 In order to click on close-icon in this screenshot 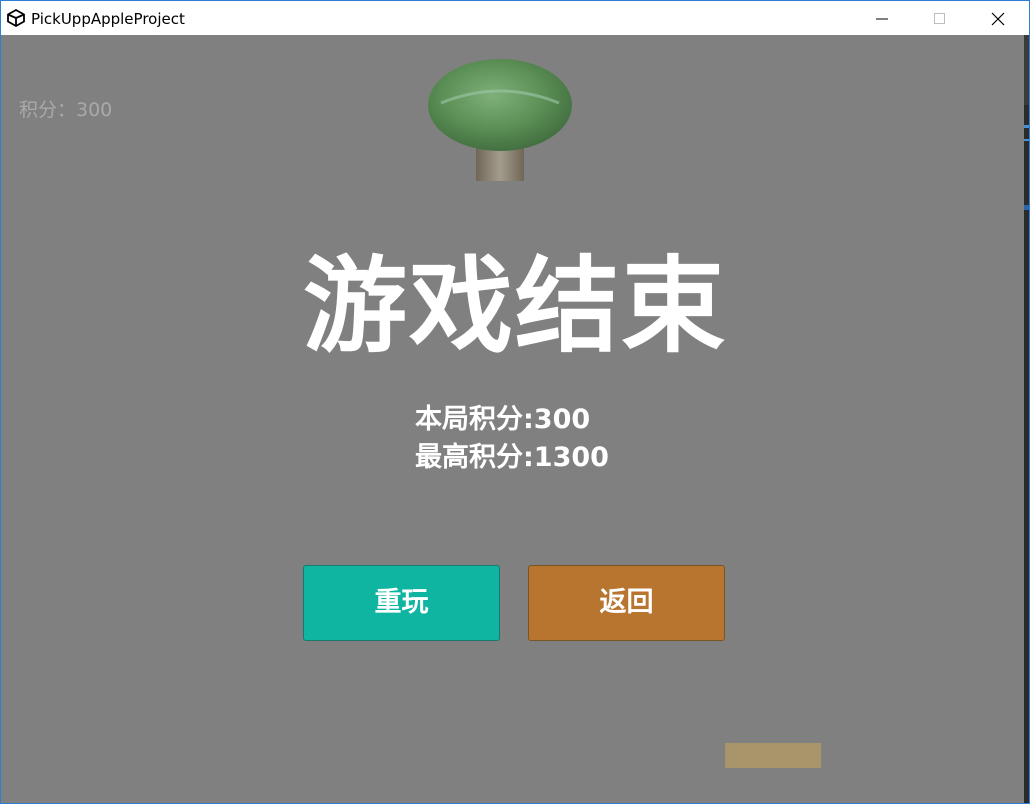, I will do `click(998, 19)`.